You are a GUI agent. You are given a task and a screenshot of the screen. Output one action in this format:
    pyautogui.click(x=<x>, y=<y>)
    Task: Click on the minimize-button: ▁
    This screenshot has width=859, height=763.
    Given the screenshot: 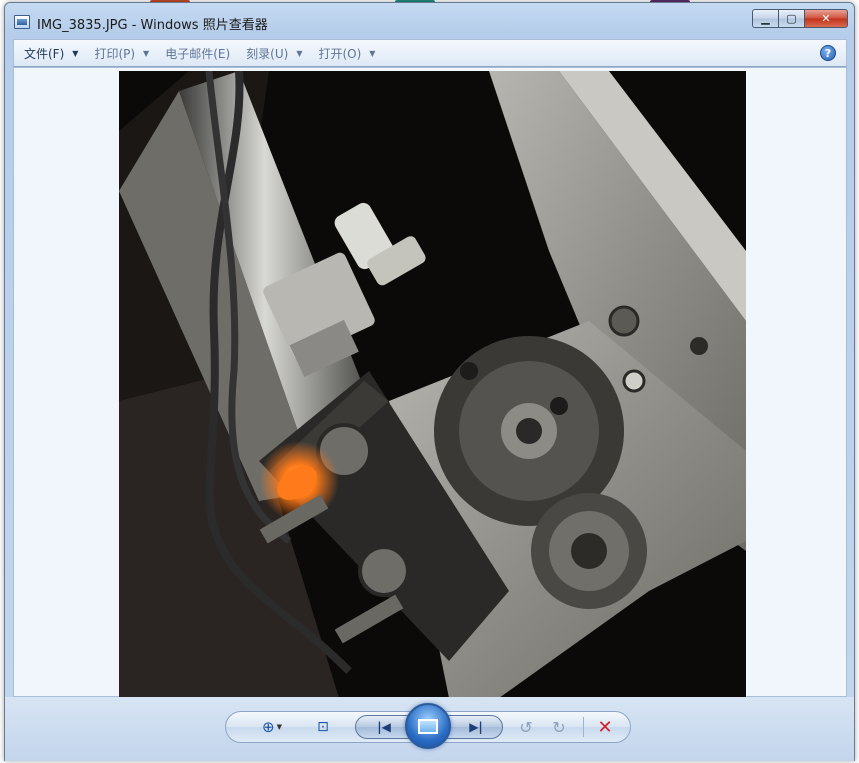 What is the action you would take?
    pyautogui.click(x=765, y=18)
    